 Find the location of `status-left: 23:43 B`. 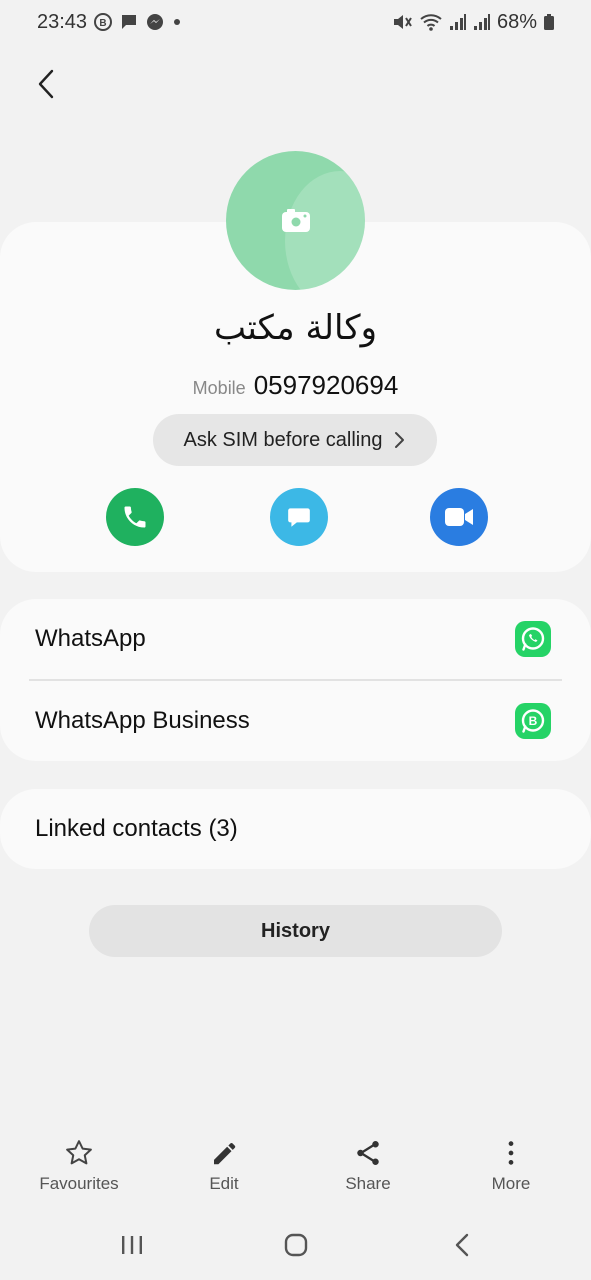

status-left: 23:43 B is located at coordinates (110, 22).